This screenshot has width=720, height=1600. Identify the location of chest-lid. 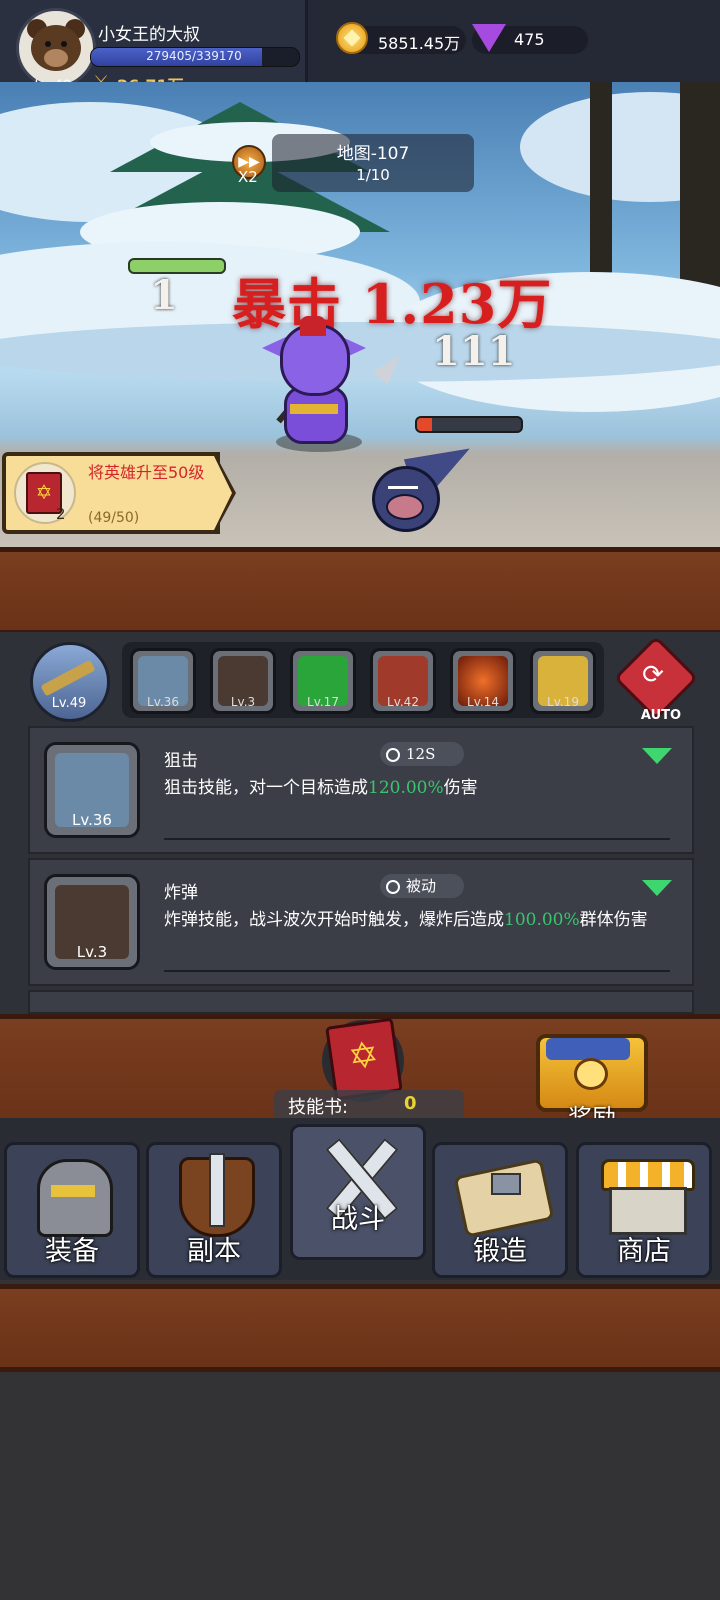
(588, 1049).